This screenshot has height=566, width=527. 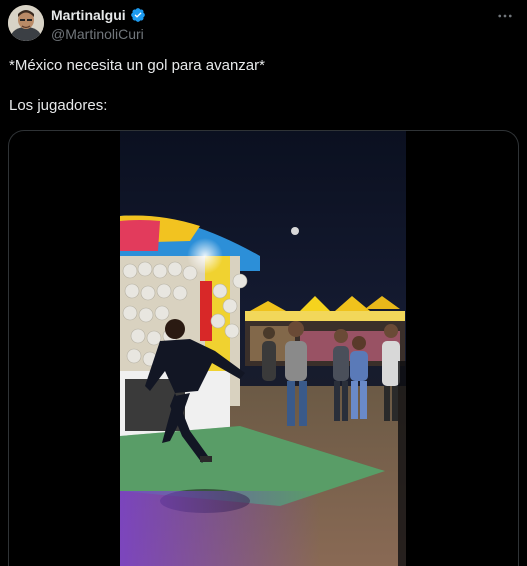 What do you see at coordinates (138, 15) in the screenshot?
I see `verified-badge-icon` at bounding box center [138, 15].